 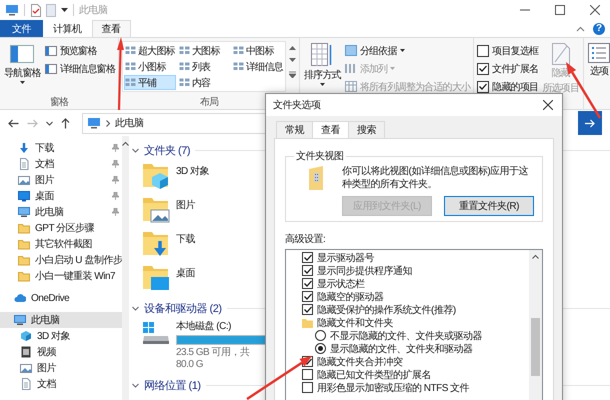 What do you see at coordinates (172, 385) in the screenshot?
I see `section-header: 网络位置 (1)` at bounding box center [172, 385].